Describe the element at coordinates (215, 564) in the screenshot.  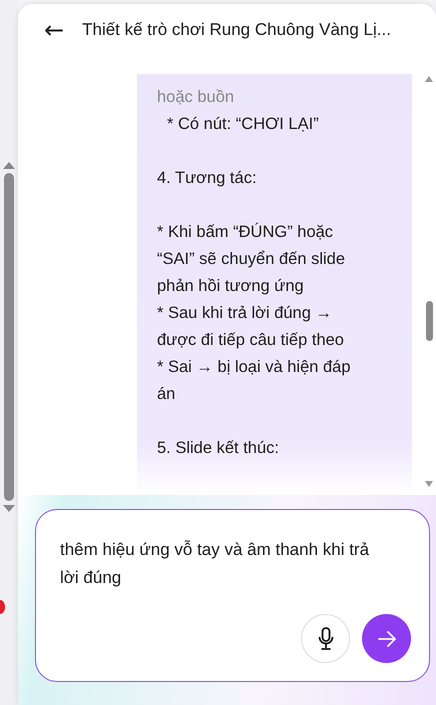
I see `message-input-text: thêm hiệu ứng vỗ tay và âm thanh khi trả lời đúng` at that location.